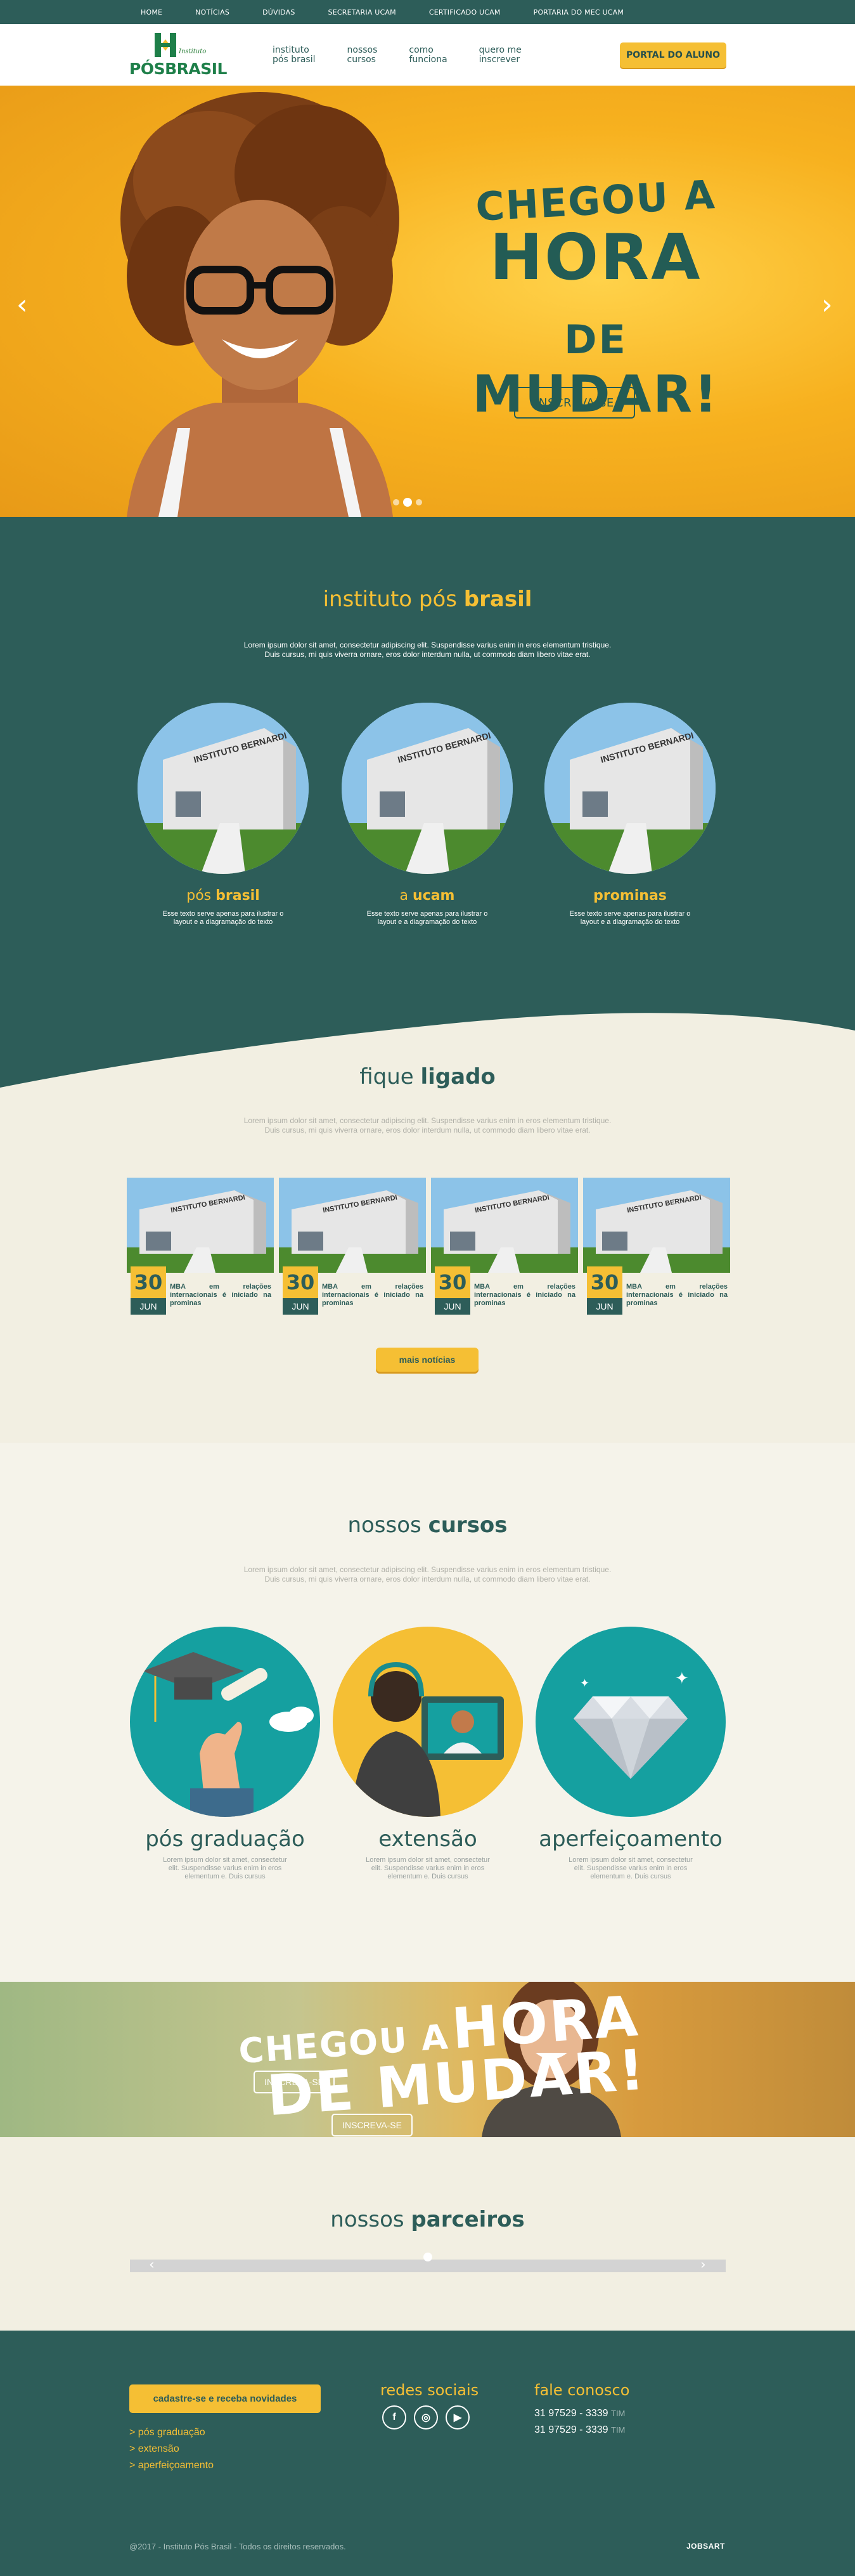  I want to click on logo-small-text: Instituto, so click(193, 52).